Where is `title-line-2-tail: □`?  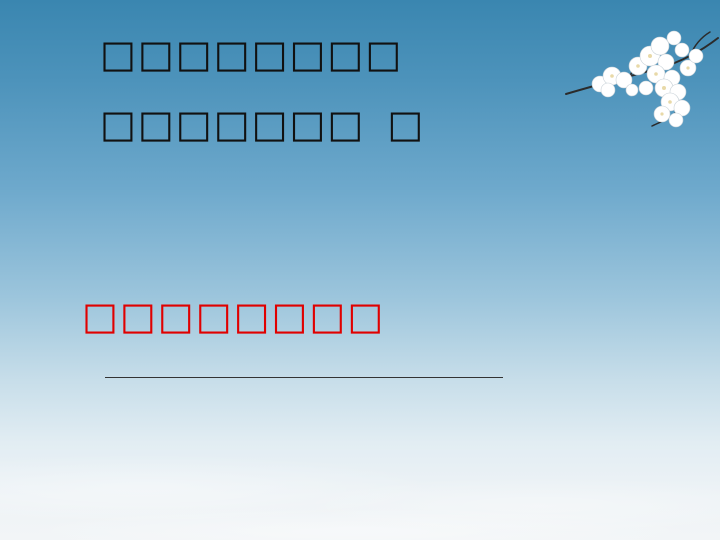 title-line-2-tail: □ is located at coordinates (406, 124).